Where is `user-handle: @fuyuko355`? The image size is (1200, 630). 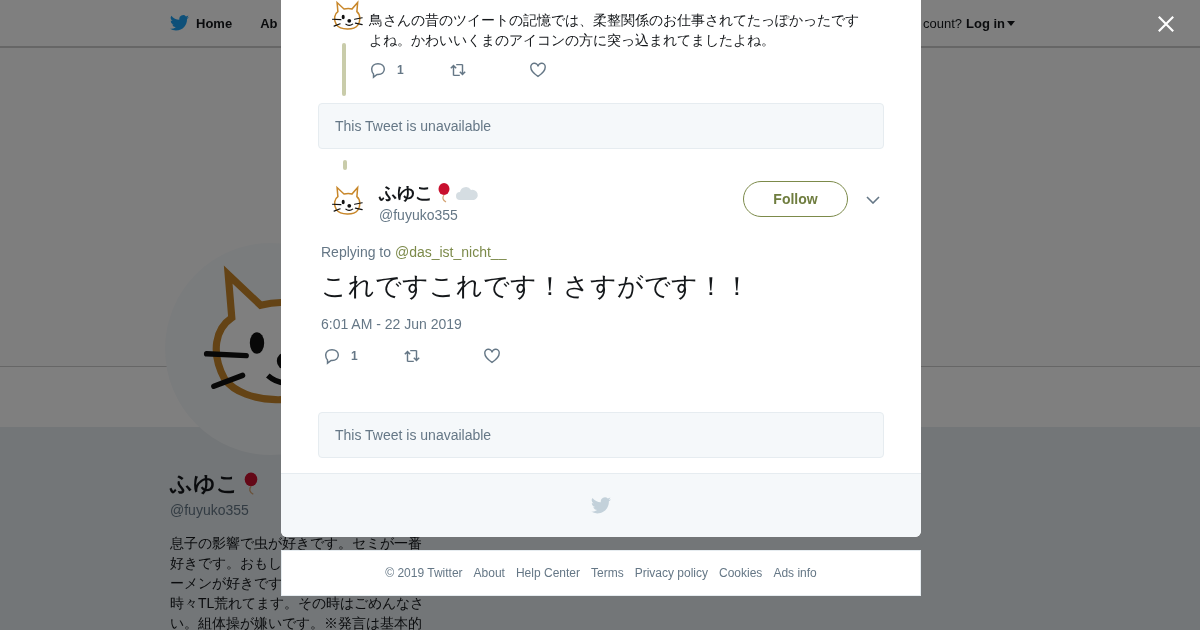 user-handle: @fuyuko355 is located at coordinates (429, 215).